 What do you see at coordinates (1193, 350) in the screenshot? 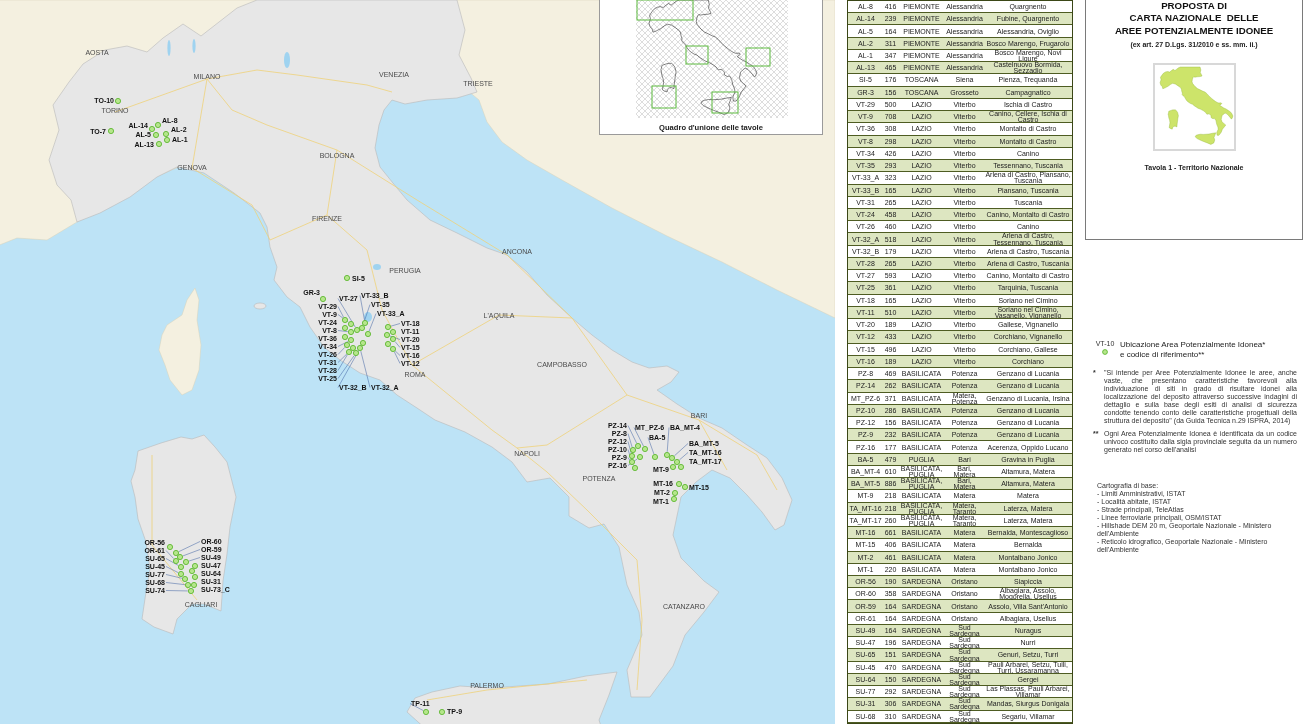
I see `legend-label: Ubicazione Area Potenzialmente Idonea* e codice di riferimento**` at bounding box center [1193, 350].